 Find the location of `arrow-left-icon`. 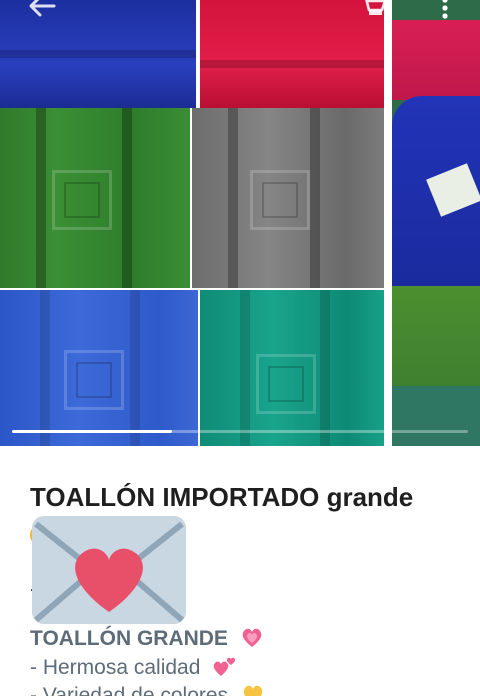

arrow-left-icon is located at coordinates (42, 12).